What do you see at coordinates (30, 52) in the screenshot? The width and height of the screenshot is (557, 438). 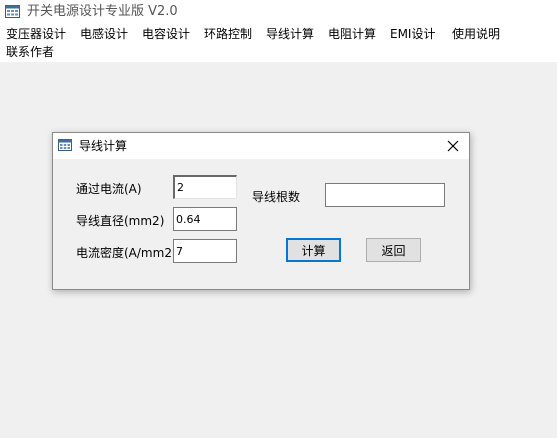 I see `menu-item-contact-author: 联系作者` at bounding box center [30, 52].